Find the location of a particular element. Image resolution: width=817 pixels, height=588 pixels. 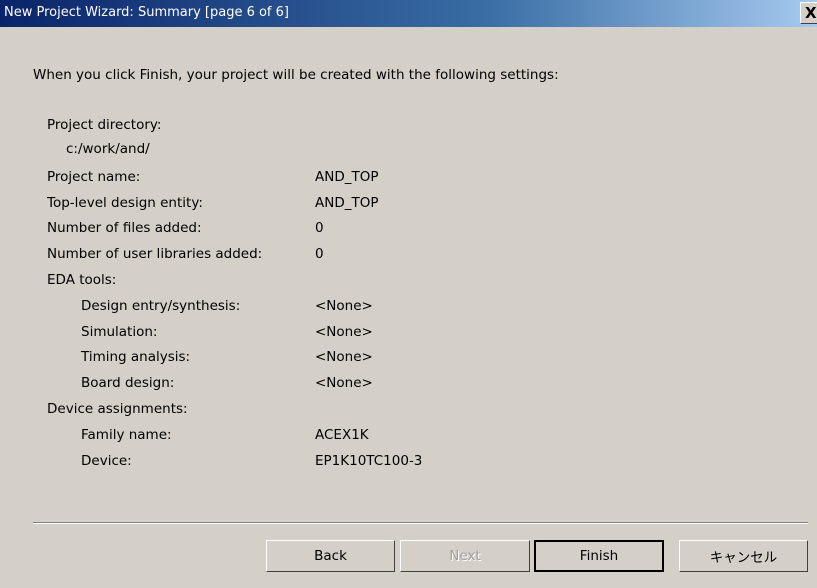

setting-label: Project directory: is located at coordinates (104, 125).